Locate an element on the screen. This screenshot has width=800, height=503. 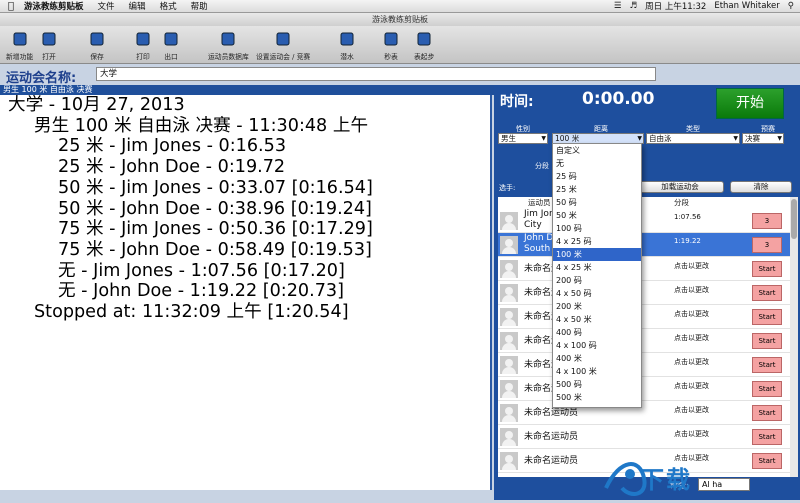
setup-meet-icon is located at coordinates (283, 39).